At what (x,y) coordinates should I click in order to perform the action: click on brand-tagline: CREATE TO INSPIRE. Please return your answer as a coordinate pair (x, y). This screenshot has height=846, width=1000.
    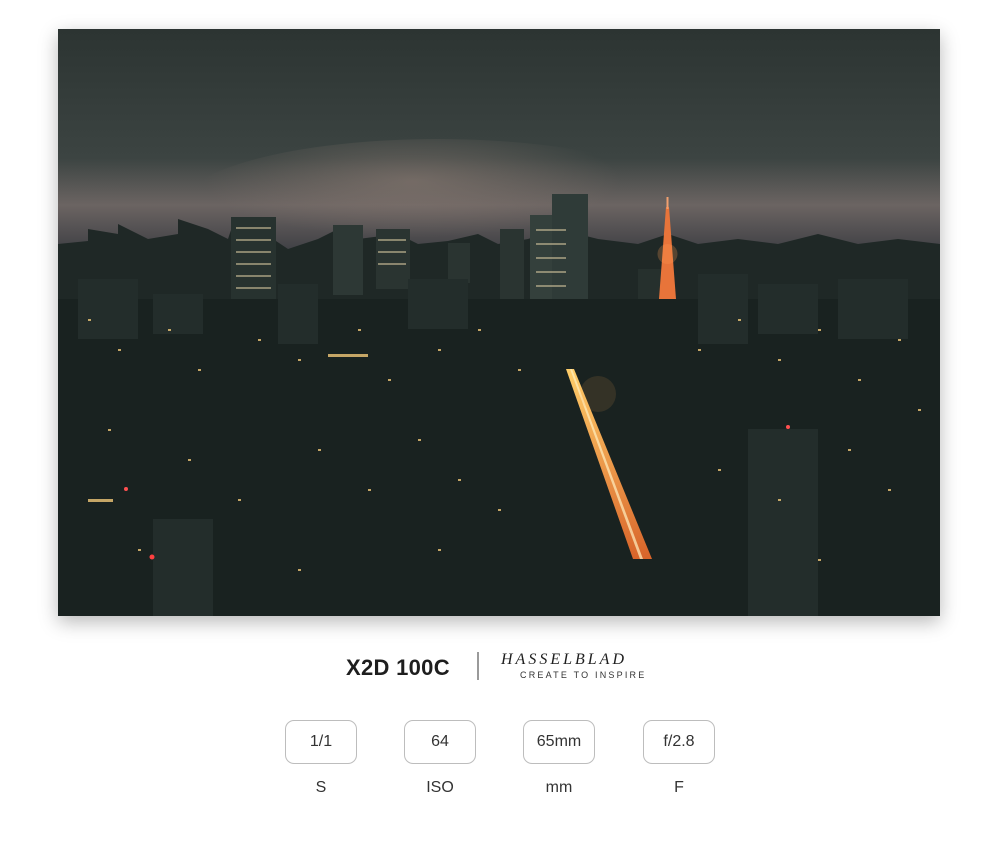
    Looking at the image, I should click on (583, 675).